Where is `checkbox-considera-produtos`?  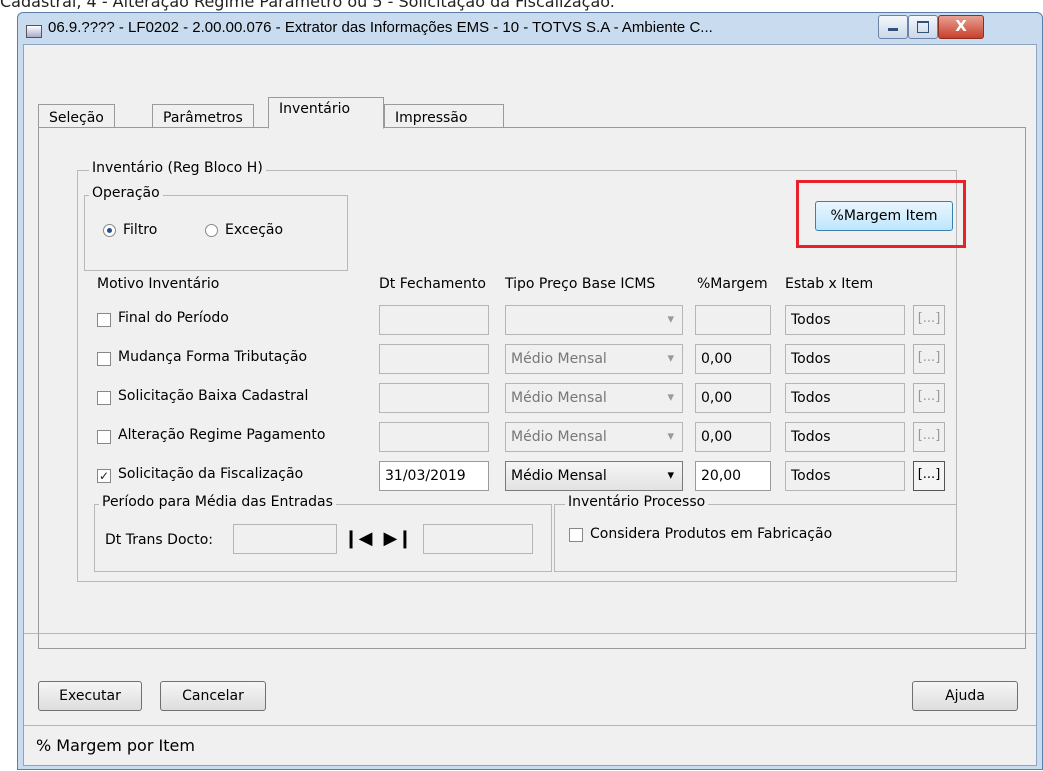
checkbox-considera-produtos is located at coordinates (576, 535).